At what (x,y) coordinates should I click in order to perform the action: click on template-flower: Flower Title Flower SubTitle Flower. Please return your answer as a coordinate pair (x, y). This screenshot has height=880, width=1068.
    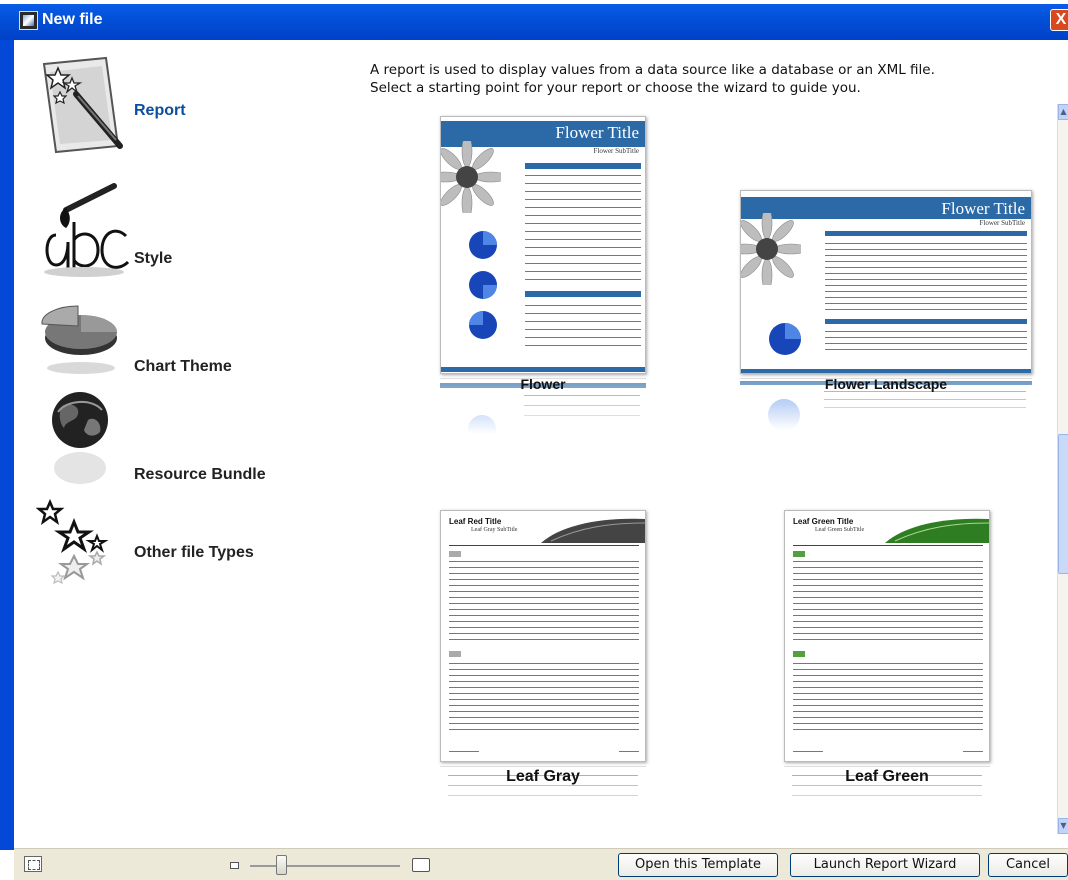
    Looking at the image, I should click on (543, 276).